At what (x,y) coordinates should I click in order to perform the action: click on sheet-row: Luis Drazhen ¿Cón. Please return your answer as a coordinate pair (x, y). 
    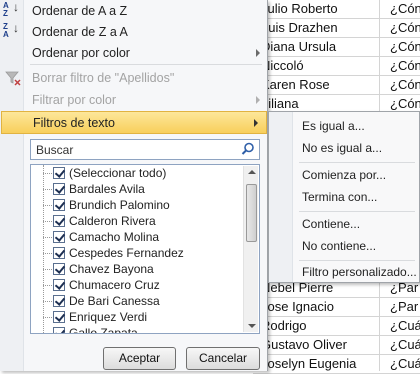
    Looking at the image, I should click on (336, 28).